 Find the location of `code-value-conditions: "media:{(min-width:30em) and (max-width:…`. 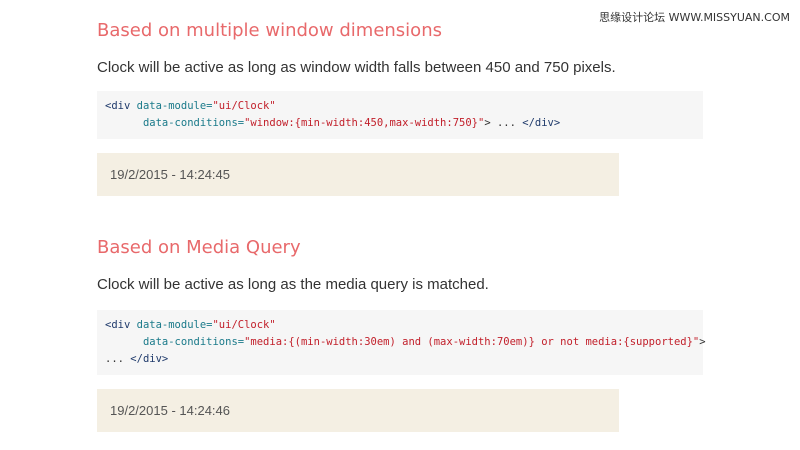

code-value-conditions: "media:{(min-width:30em) and (max-width:… is located at coordinates (472, 342).